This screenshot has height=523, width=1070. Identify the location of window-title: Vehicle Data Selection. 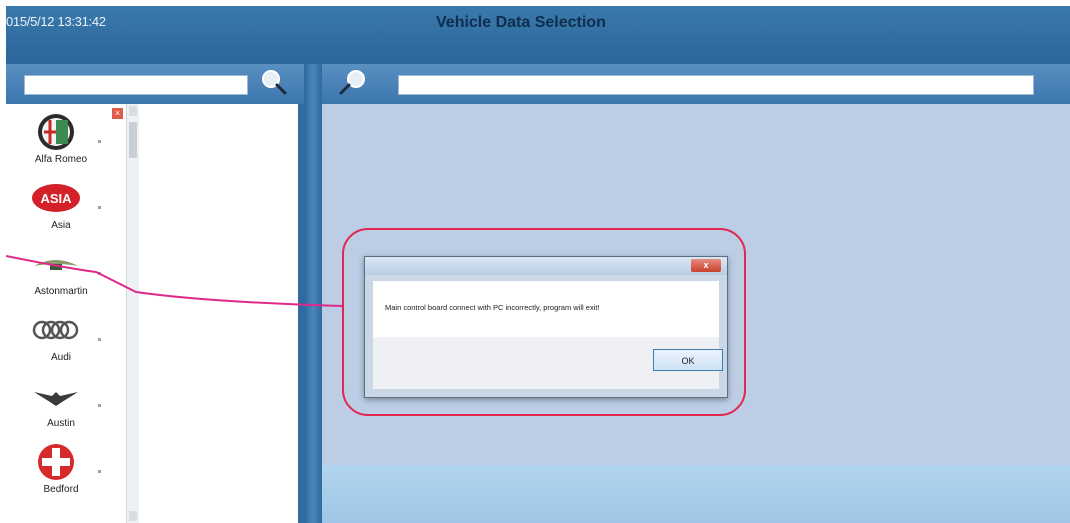
(521, 22).